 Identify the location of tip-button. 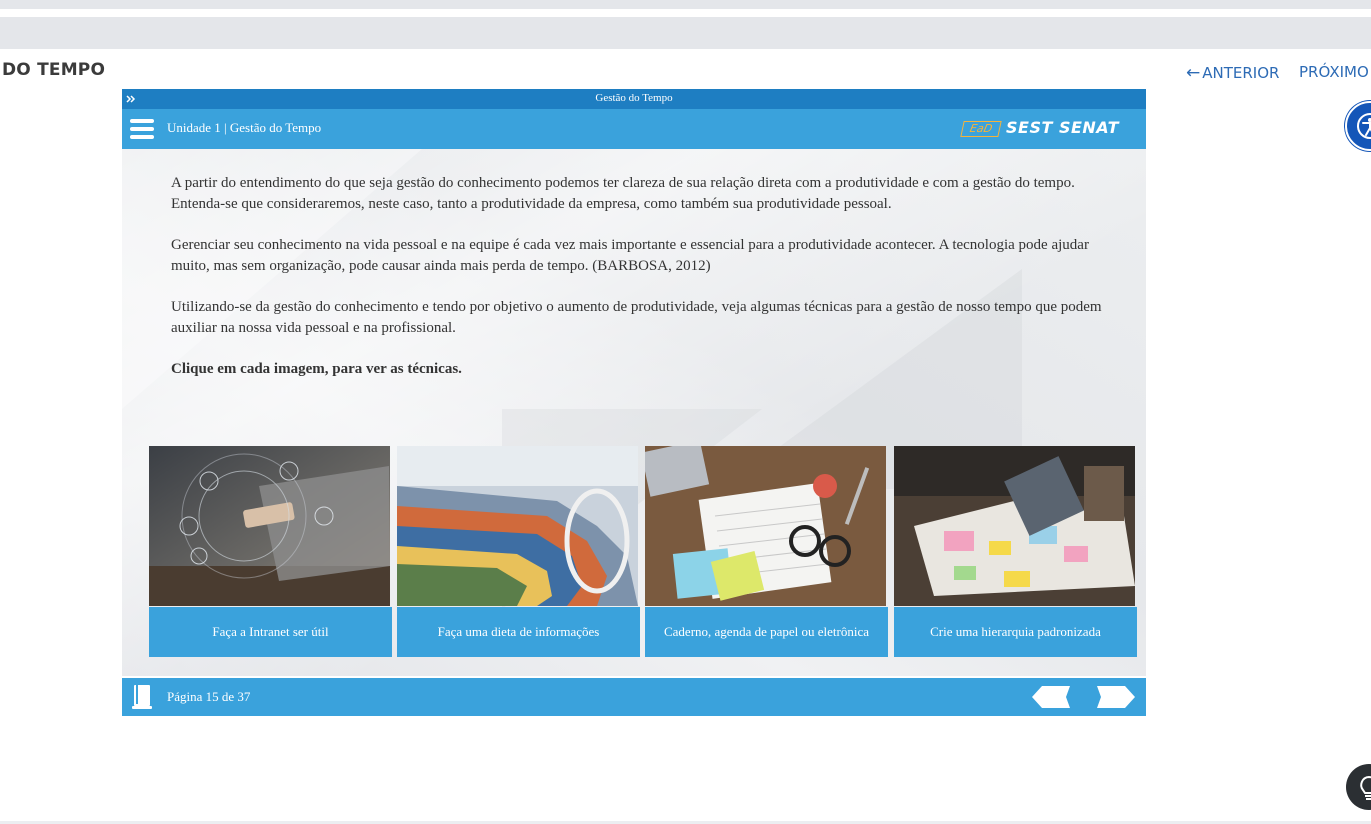
(1358, 787).